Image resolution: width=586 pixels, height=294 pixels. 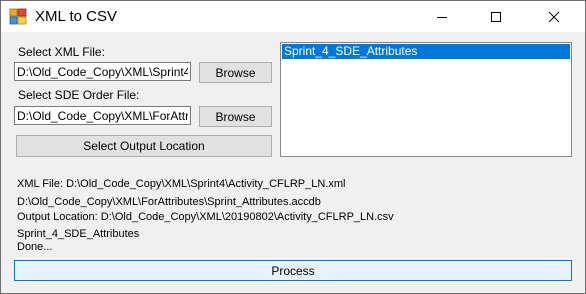 I want to click on close-icon, so click(x=554, y=16).